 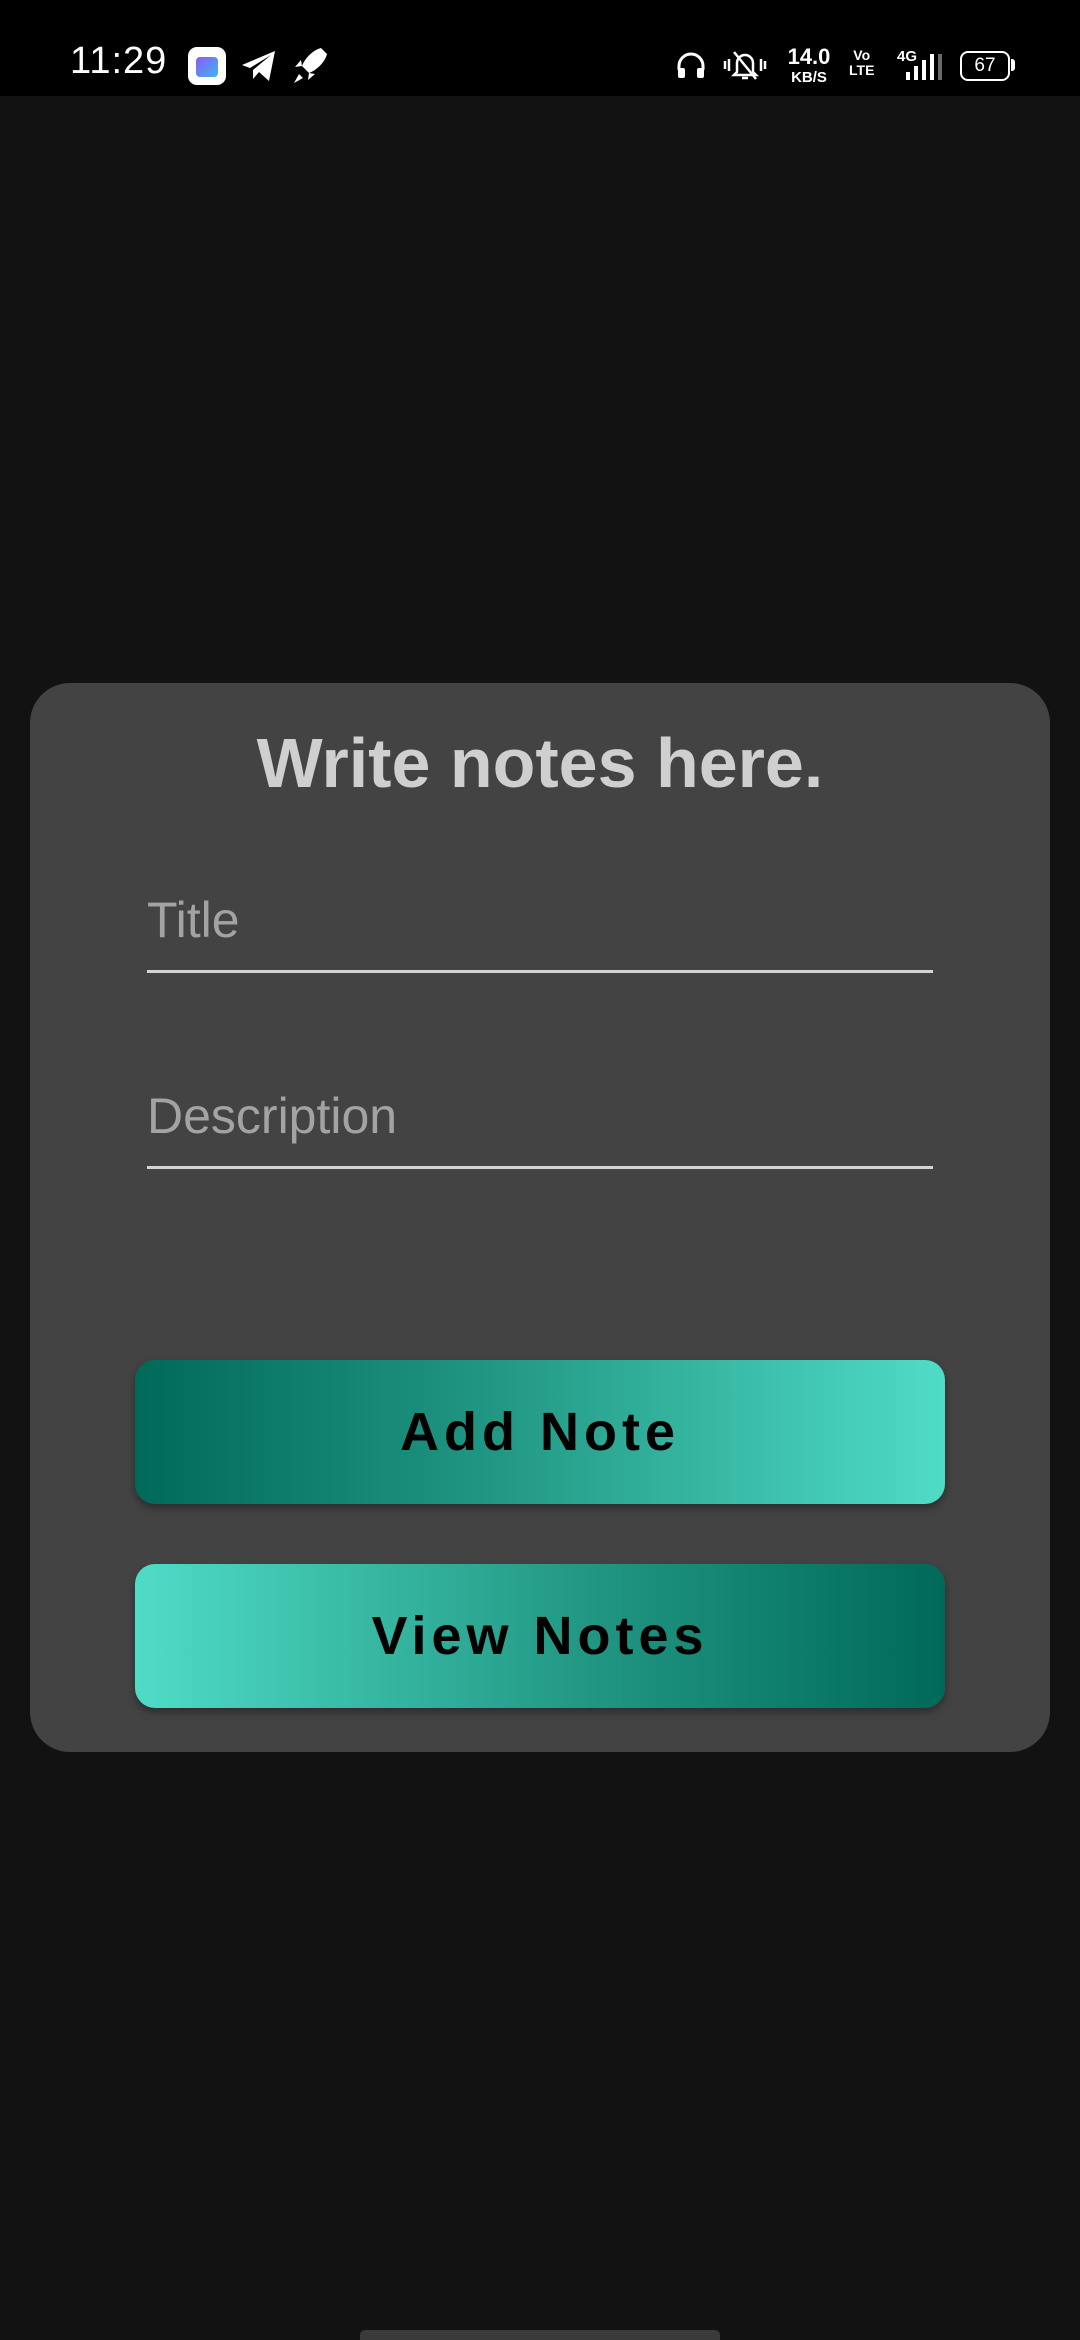 What do you see at coordinates (540, 48) in the screenshot?
I see `status-bar: 11:29 14.0 KB/S Vo LTE 4G 67` at bounding box center [540, 48].